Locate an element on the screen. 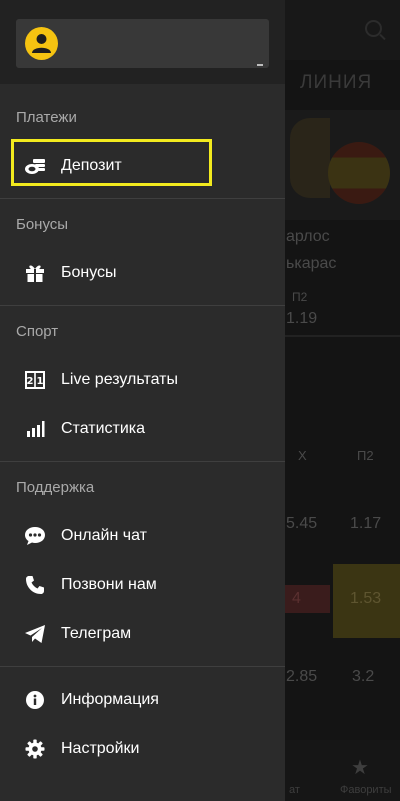 Image resolution: width=400 pixels, height=801 pixels. odds-cell: 5.45 is located at coordinates (302, 523).